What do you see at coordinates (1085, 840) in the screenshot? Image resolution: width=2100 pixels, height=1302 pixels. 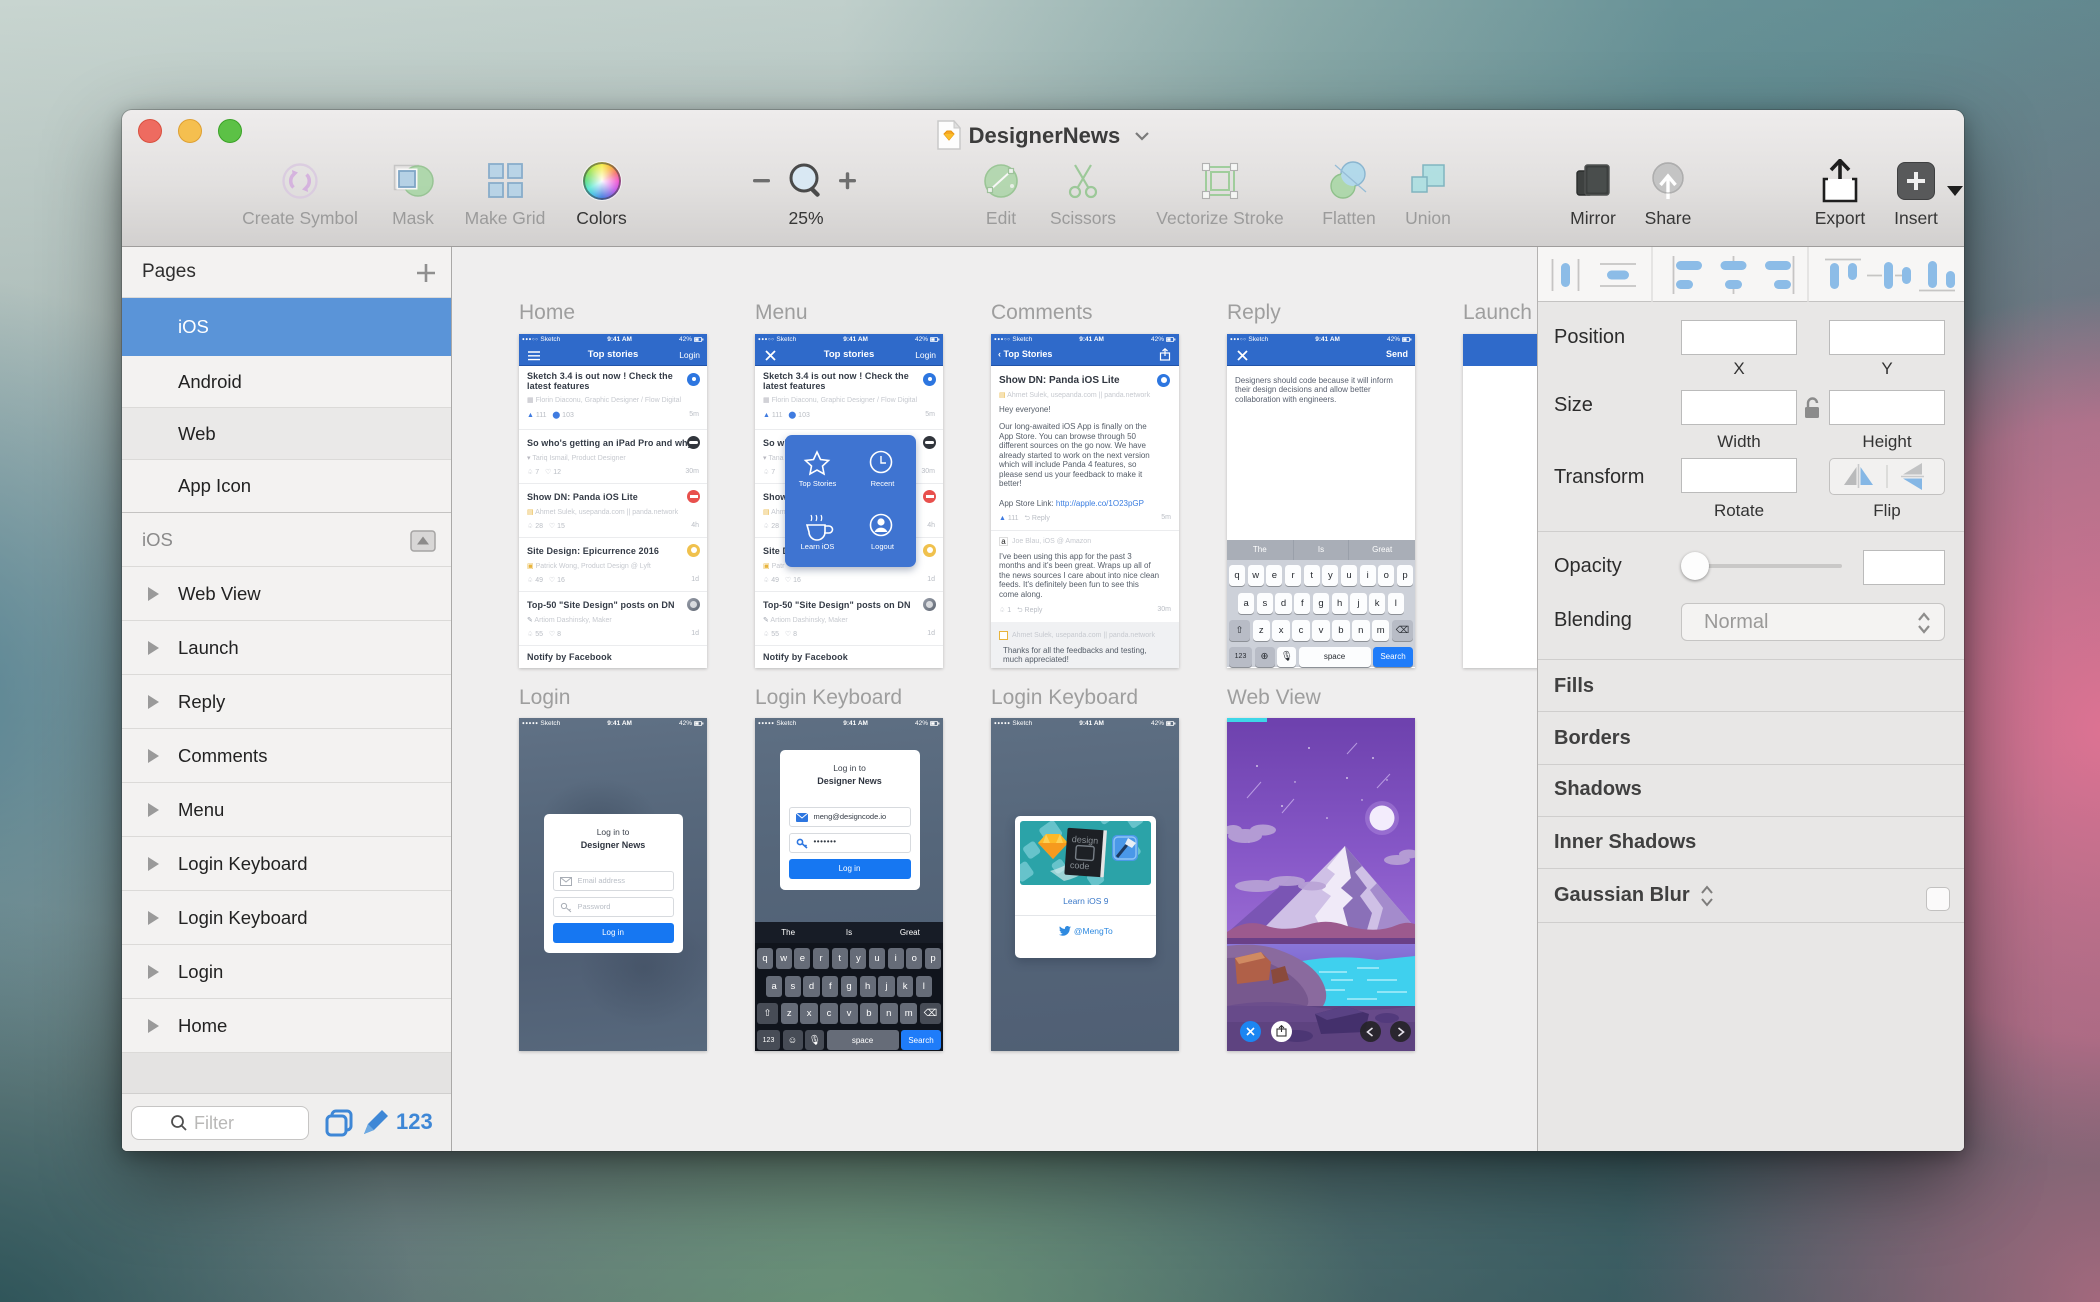 I see `svg-text: design` at bounding box center [1085, 840].